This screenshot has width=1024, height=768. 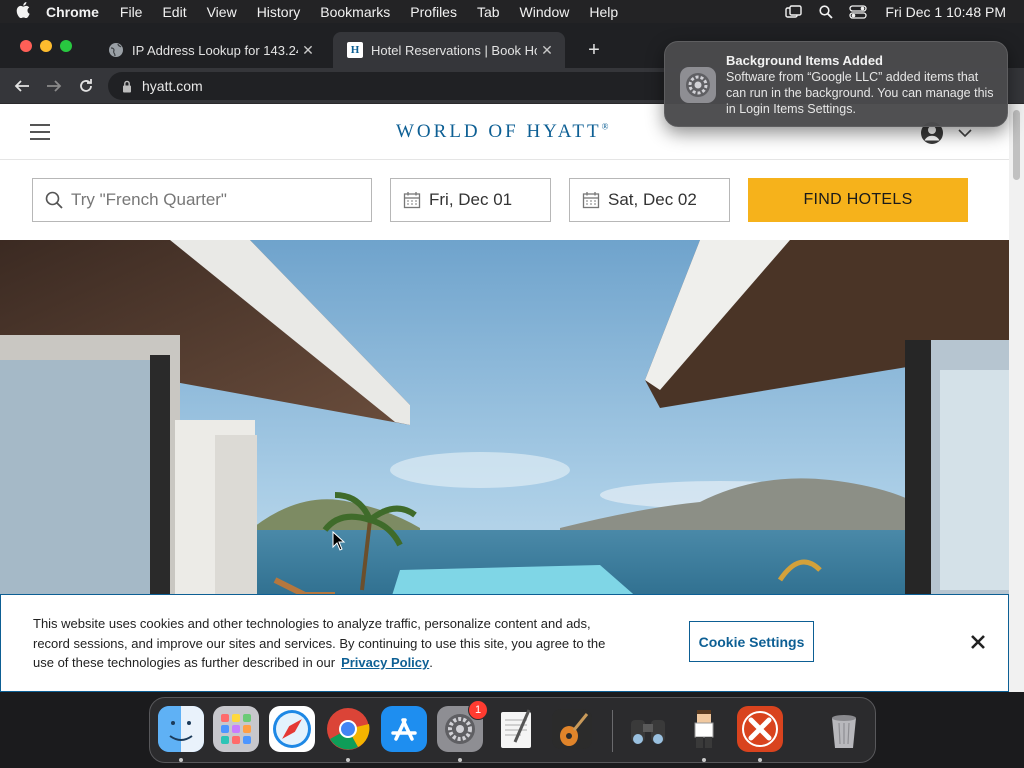 I want to click on control-center-icon, so click(x=858, y=11).